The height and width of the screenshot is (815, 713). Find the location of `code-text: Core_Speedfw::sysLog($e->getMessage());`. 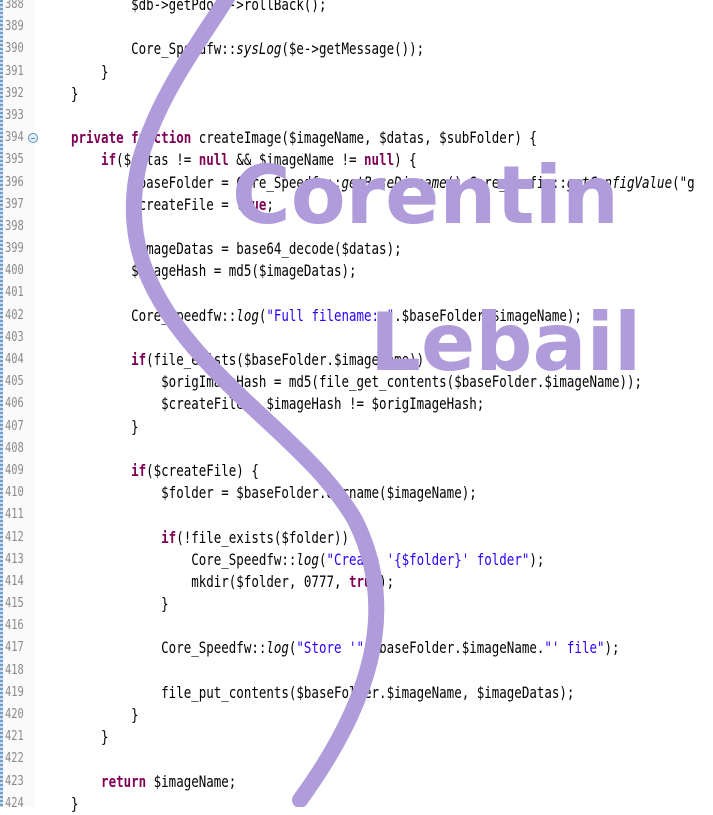

code-text: Core_Speedfw::sysLog($e->getMessage()); is located at coordinates (247, 49).